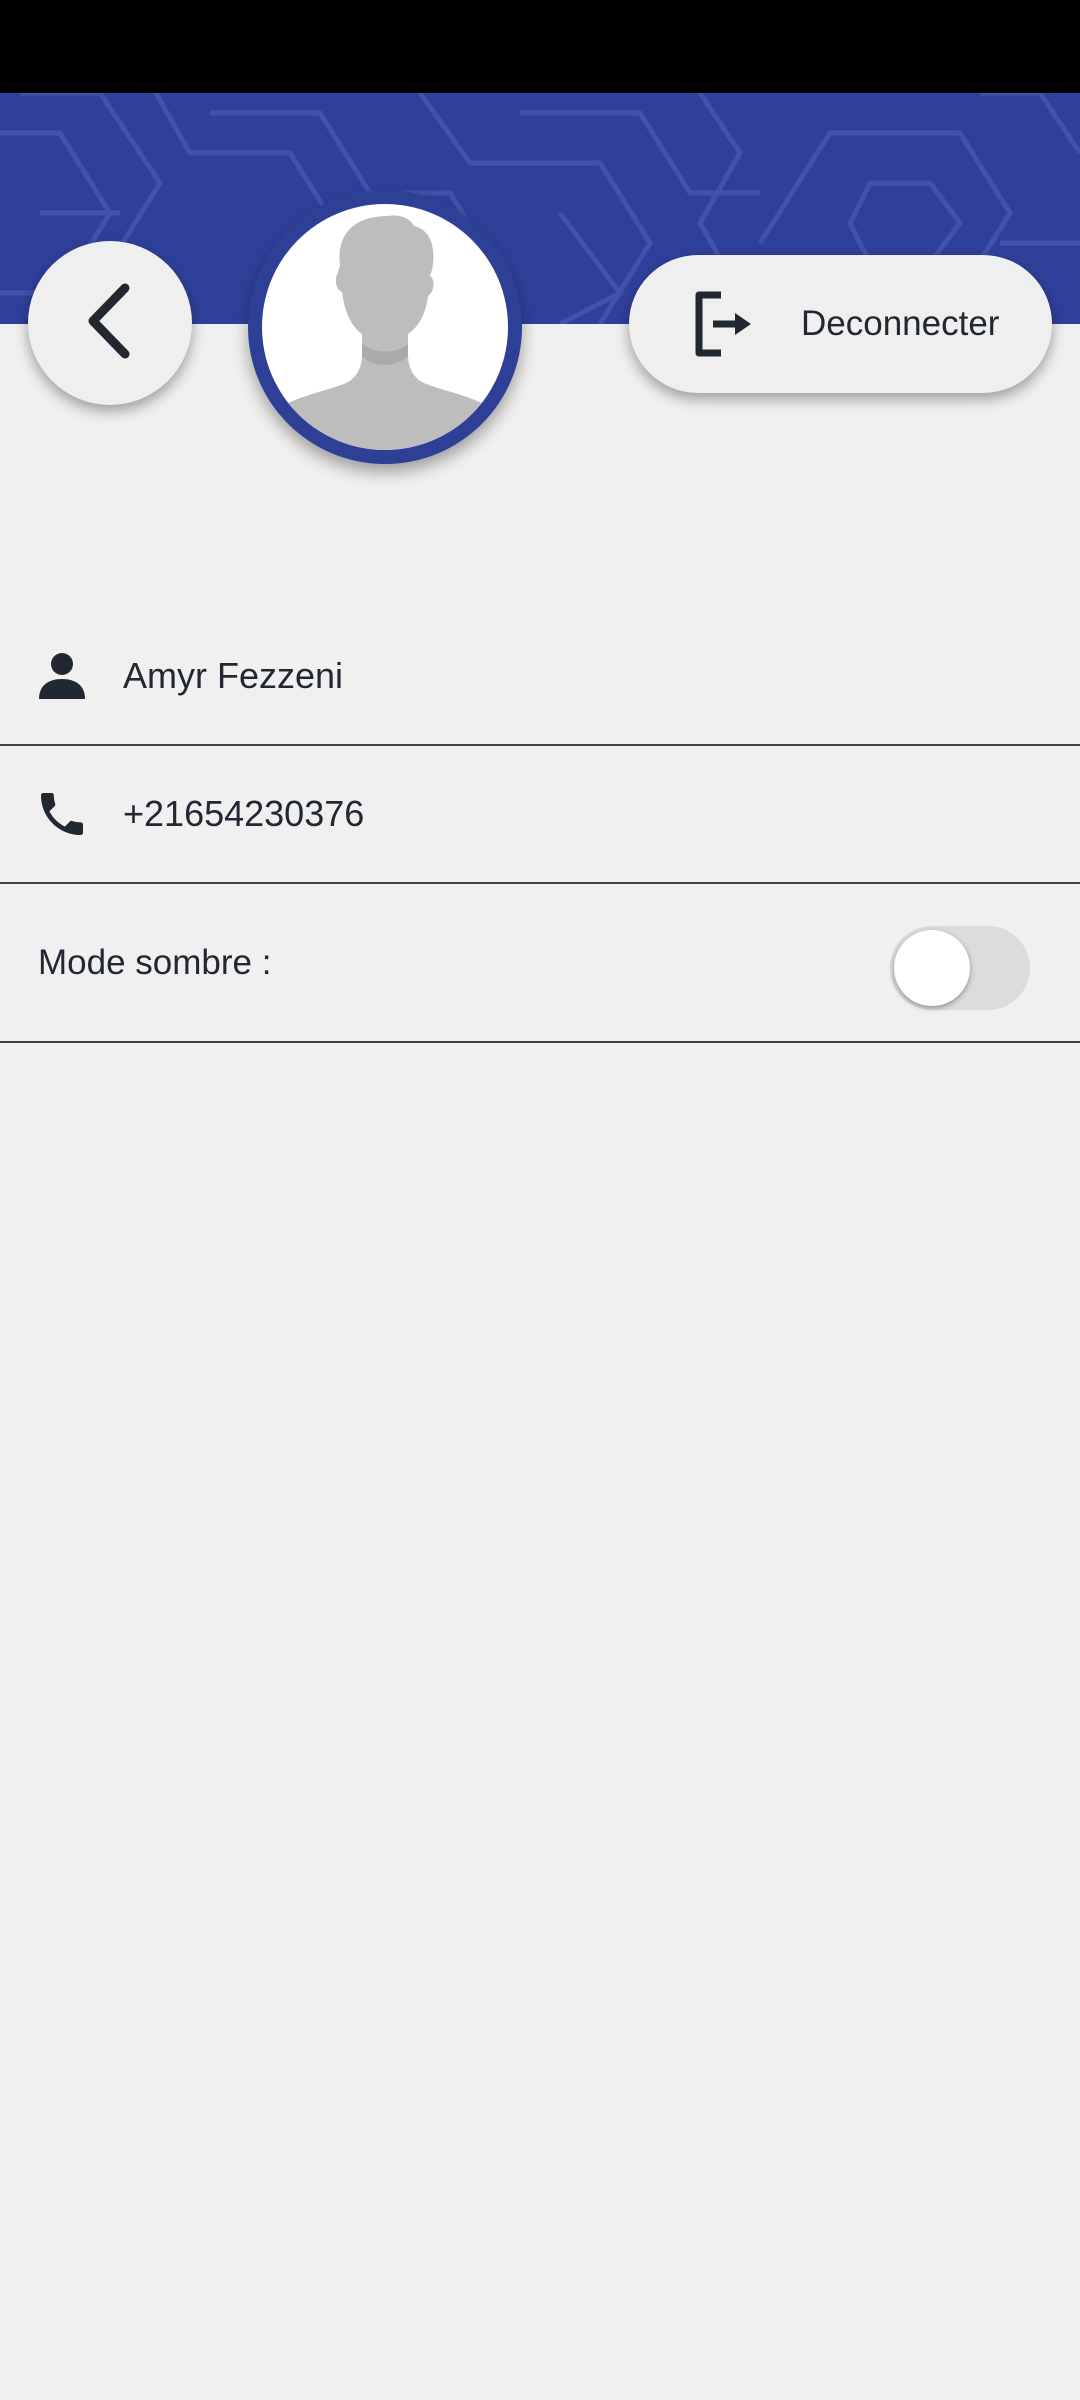  Describe the element at coordinates (900, 323) in the screenshot. I see `logout-label: Deconnecter` at that location.